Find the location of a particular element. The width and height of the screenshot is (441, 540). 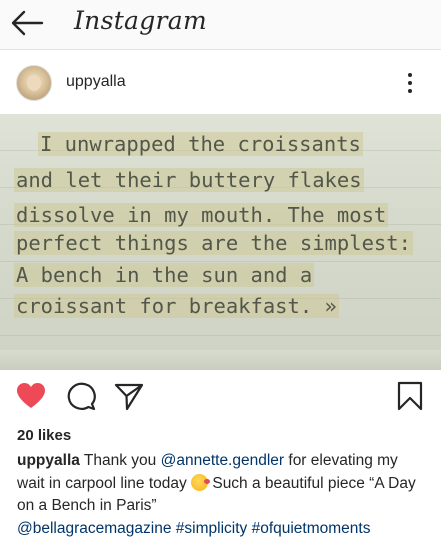

avatar-image is located at coordinates (34, 83).